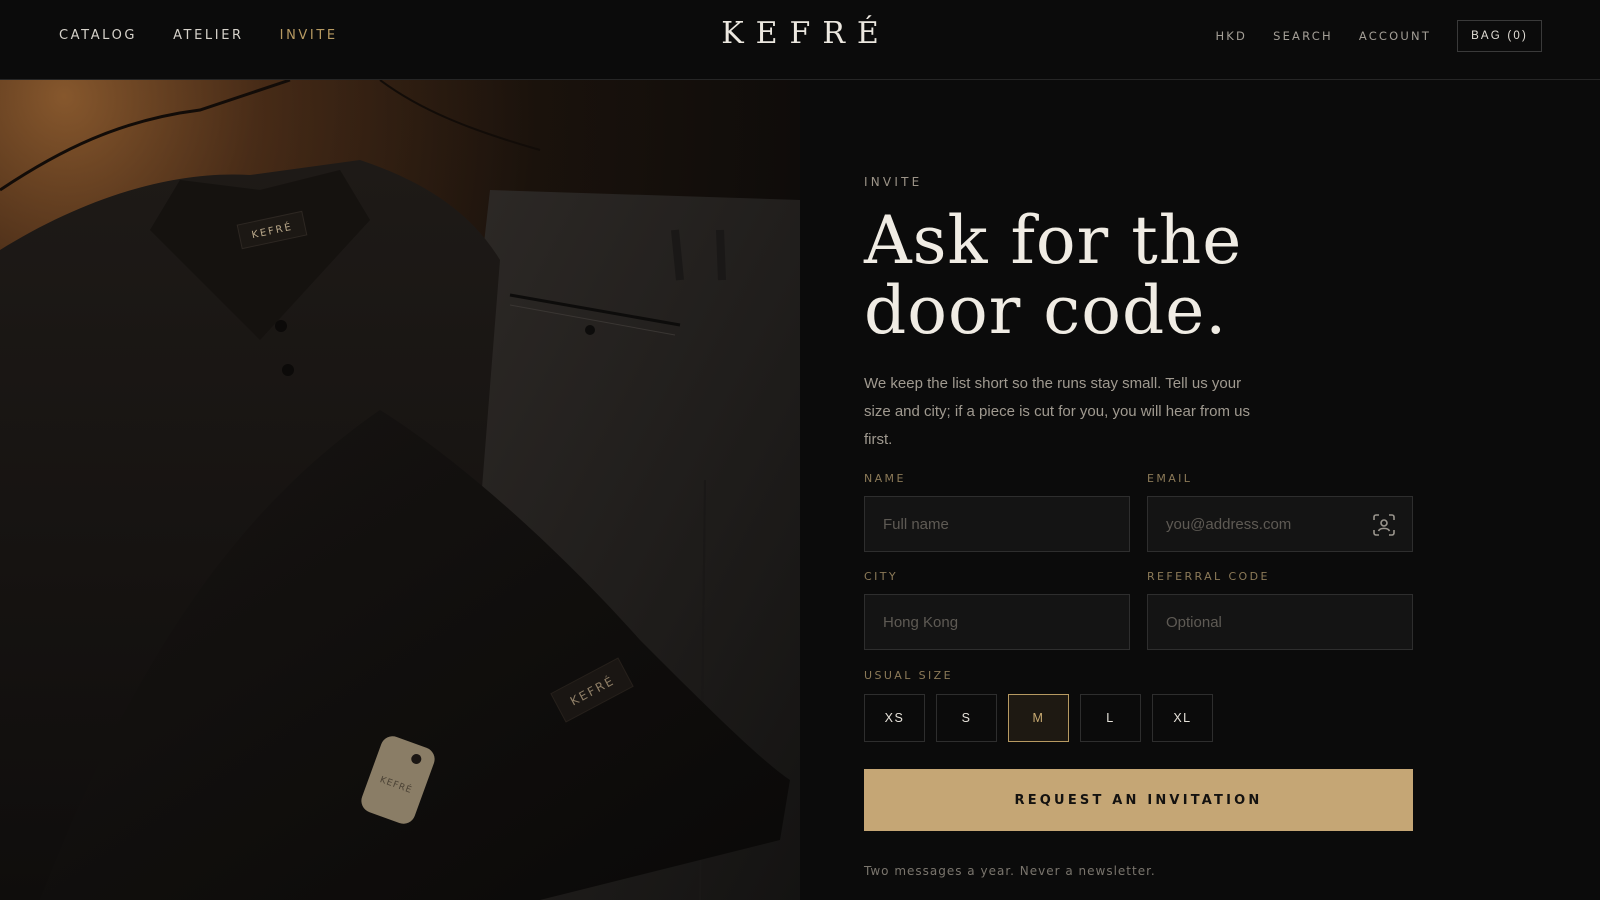 This screenshot has width=1600, height=900. What do you see at coordinates (1208, 576) in the screenshot?
I see `referral-label: REFERRAL CODE` at bounding box center [1208, 576].